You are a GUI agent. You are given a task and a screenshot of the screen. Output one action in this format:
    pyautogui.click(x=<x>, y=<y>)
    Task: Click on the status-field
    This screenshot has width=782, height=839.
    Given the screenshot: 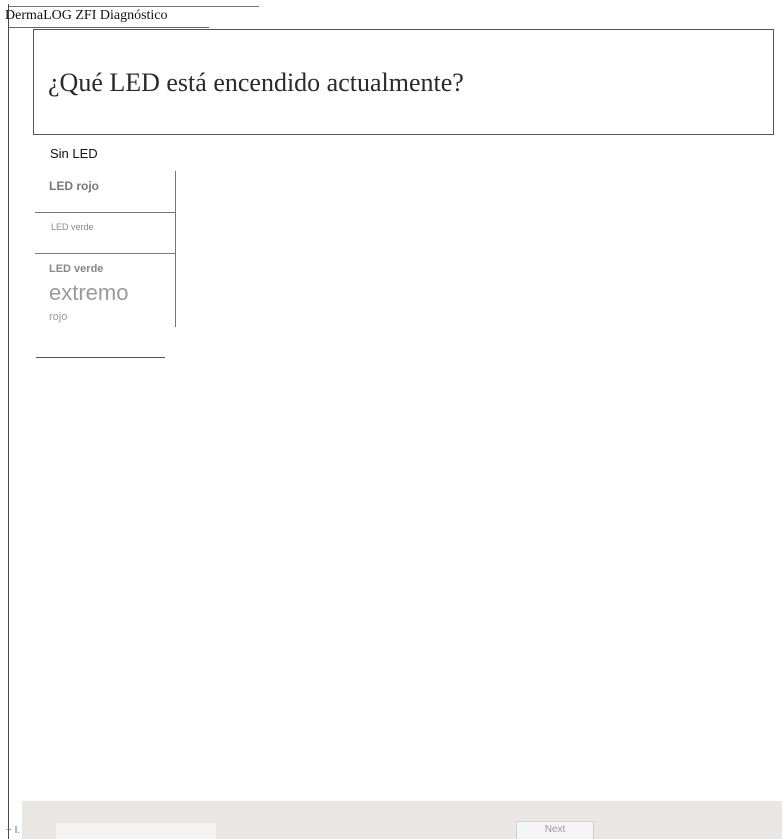 What is the action you would take?
    pyautogui.click(x=136, y=831)
    